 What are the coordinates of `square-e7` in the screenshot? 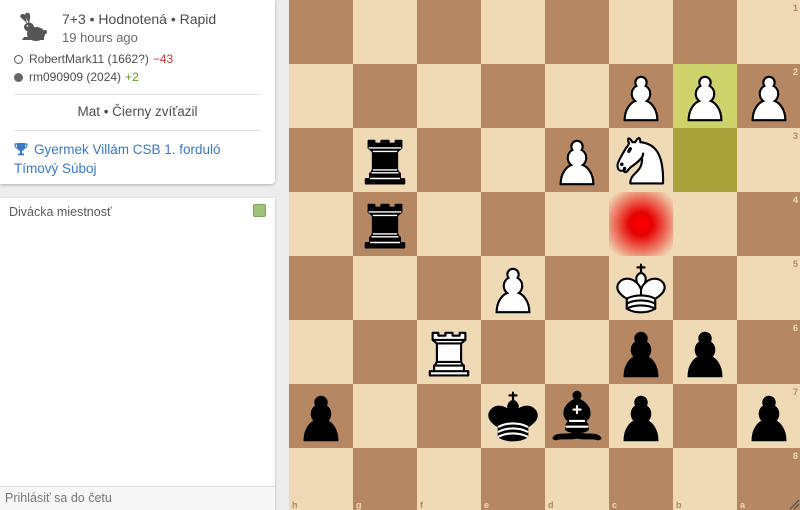 It's located at (513, 416).